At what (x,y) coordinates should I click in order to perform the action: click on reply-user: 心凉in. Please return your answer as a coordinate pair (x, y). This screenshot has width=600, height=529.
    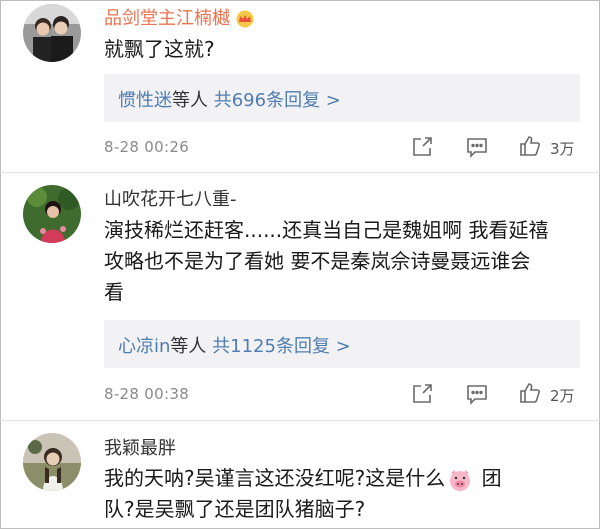
    Looking at the image, I should click on (144, 346).